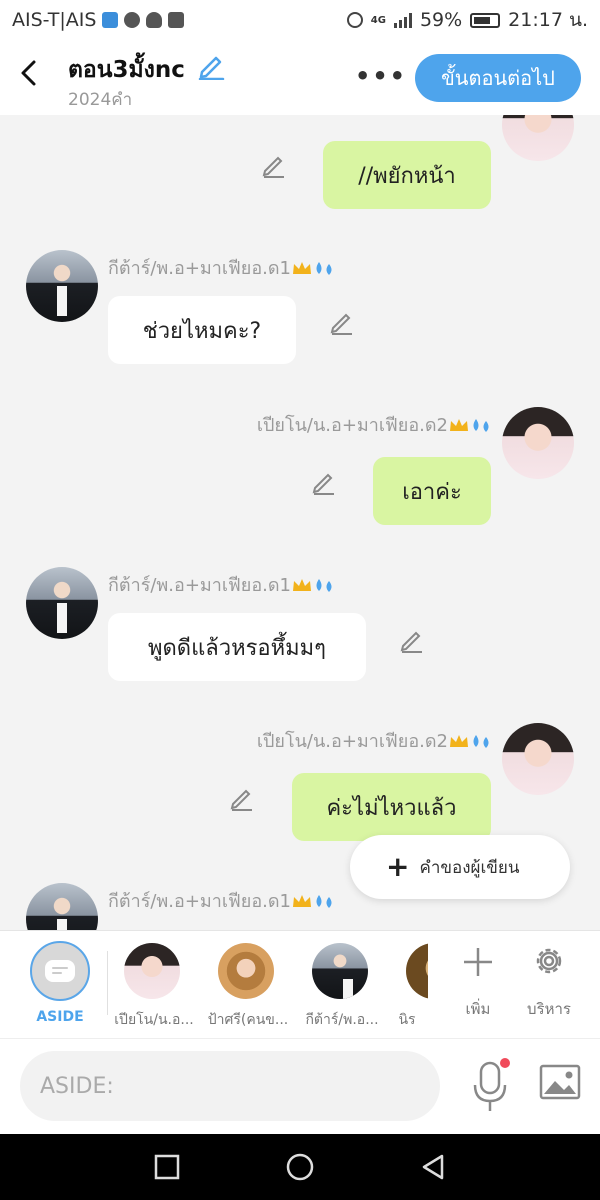 The width and height of the screenshot is (600, 1200). What do you see at coordinates (28, 73) in the screenshot?
I see `back-icon` at bounding box center [28, 73].